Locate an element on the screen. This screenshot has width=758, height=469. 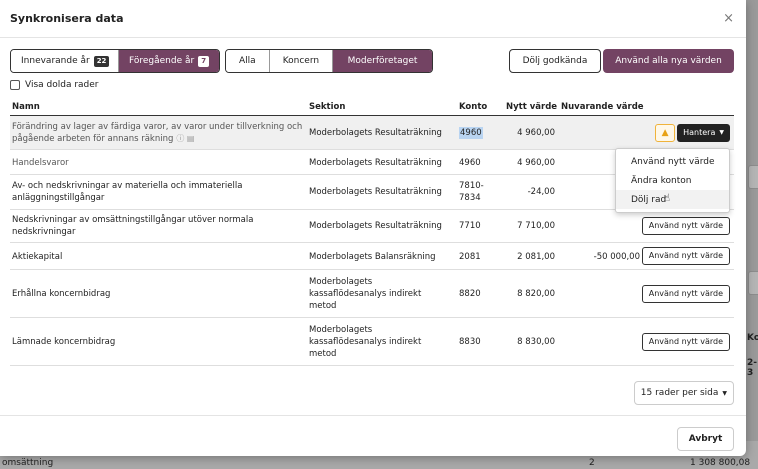
manage-dropdown-button: Hantera ▼ is located at coordinates (703, 133).